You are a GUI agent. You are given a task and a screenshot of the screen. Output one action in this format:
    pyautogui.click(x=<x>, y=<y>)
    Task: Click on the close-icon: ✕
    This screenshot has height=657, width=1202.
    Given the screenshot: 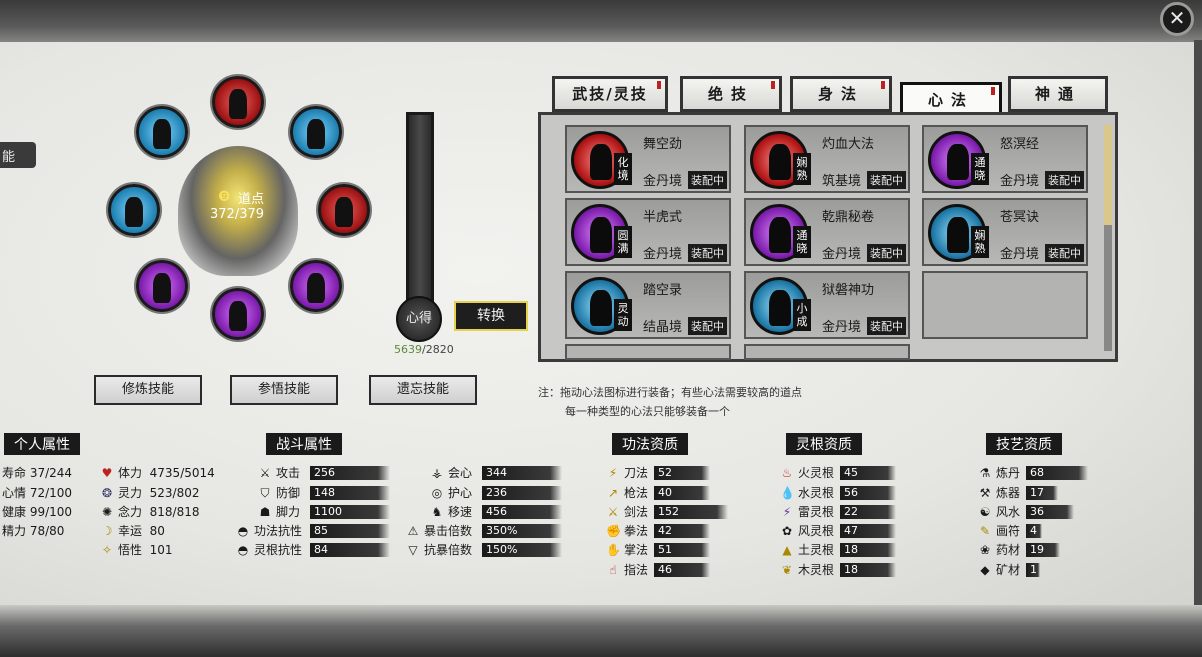 What is the action you would take?
    pyautogui.click(x=1177, y=18)
    